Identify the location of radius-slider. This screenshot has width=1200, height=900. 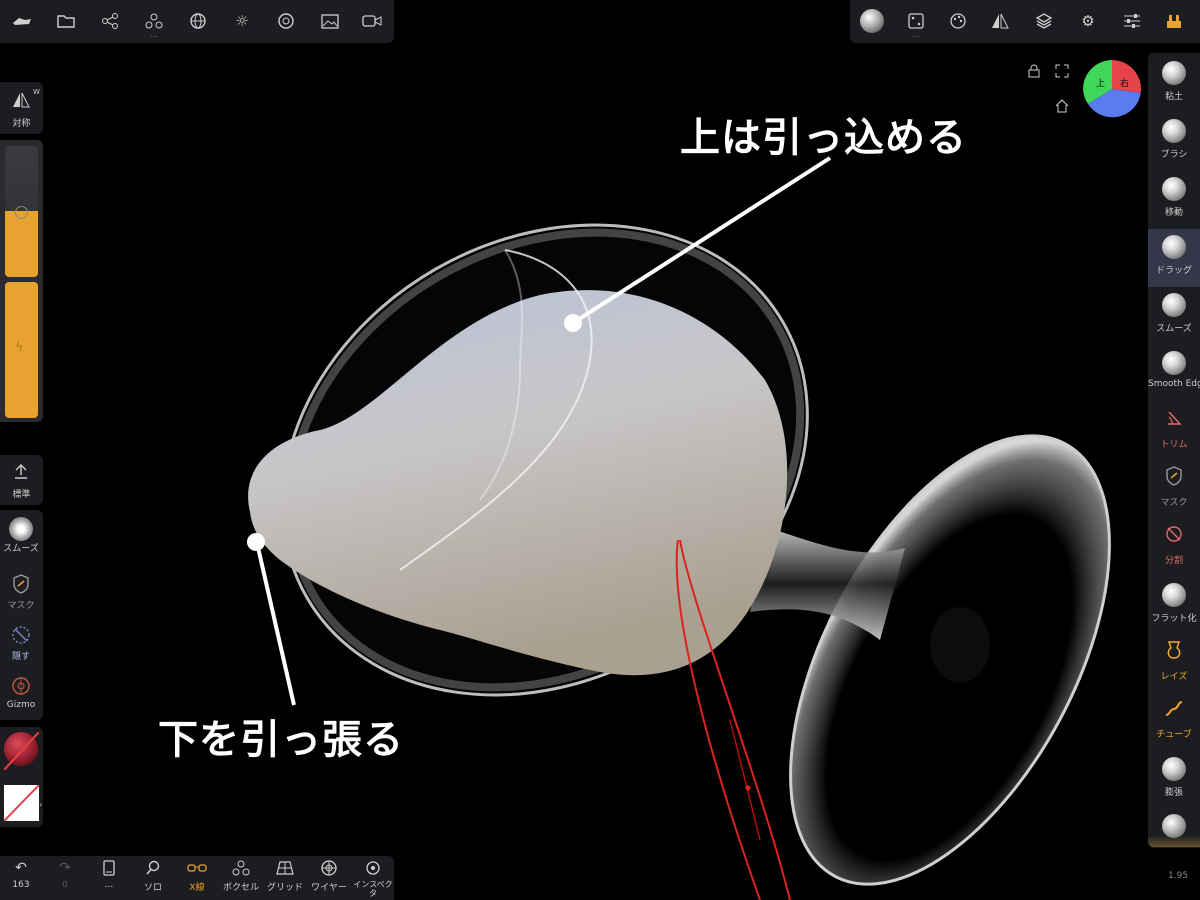
(21, 211).